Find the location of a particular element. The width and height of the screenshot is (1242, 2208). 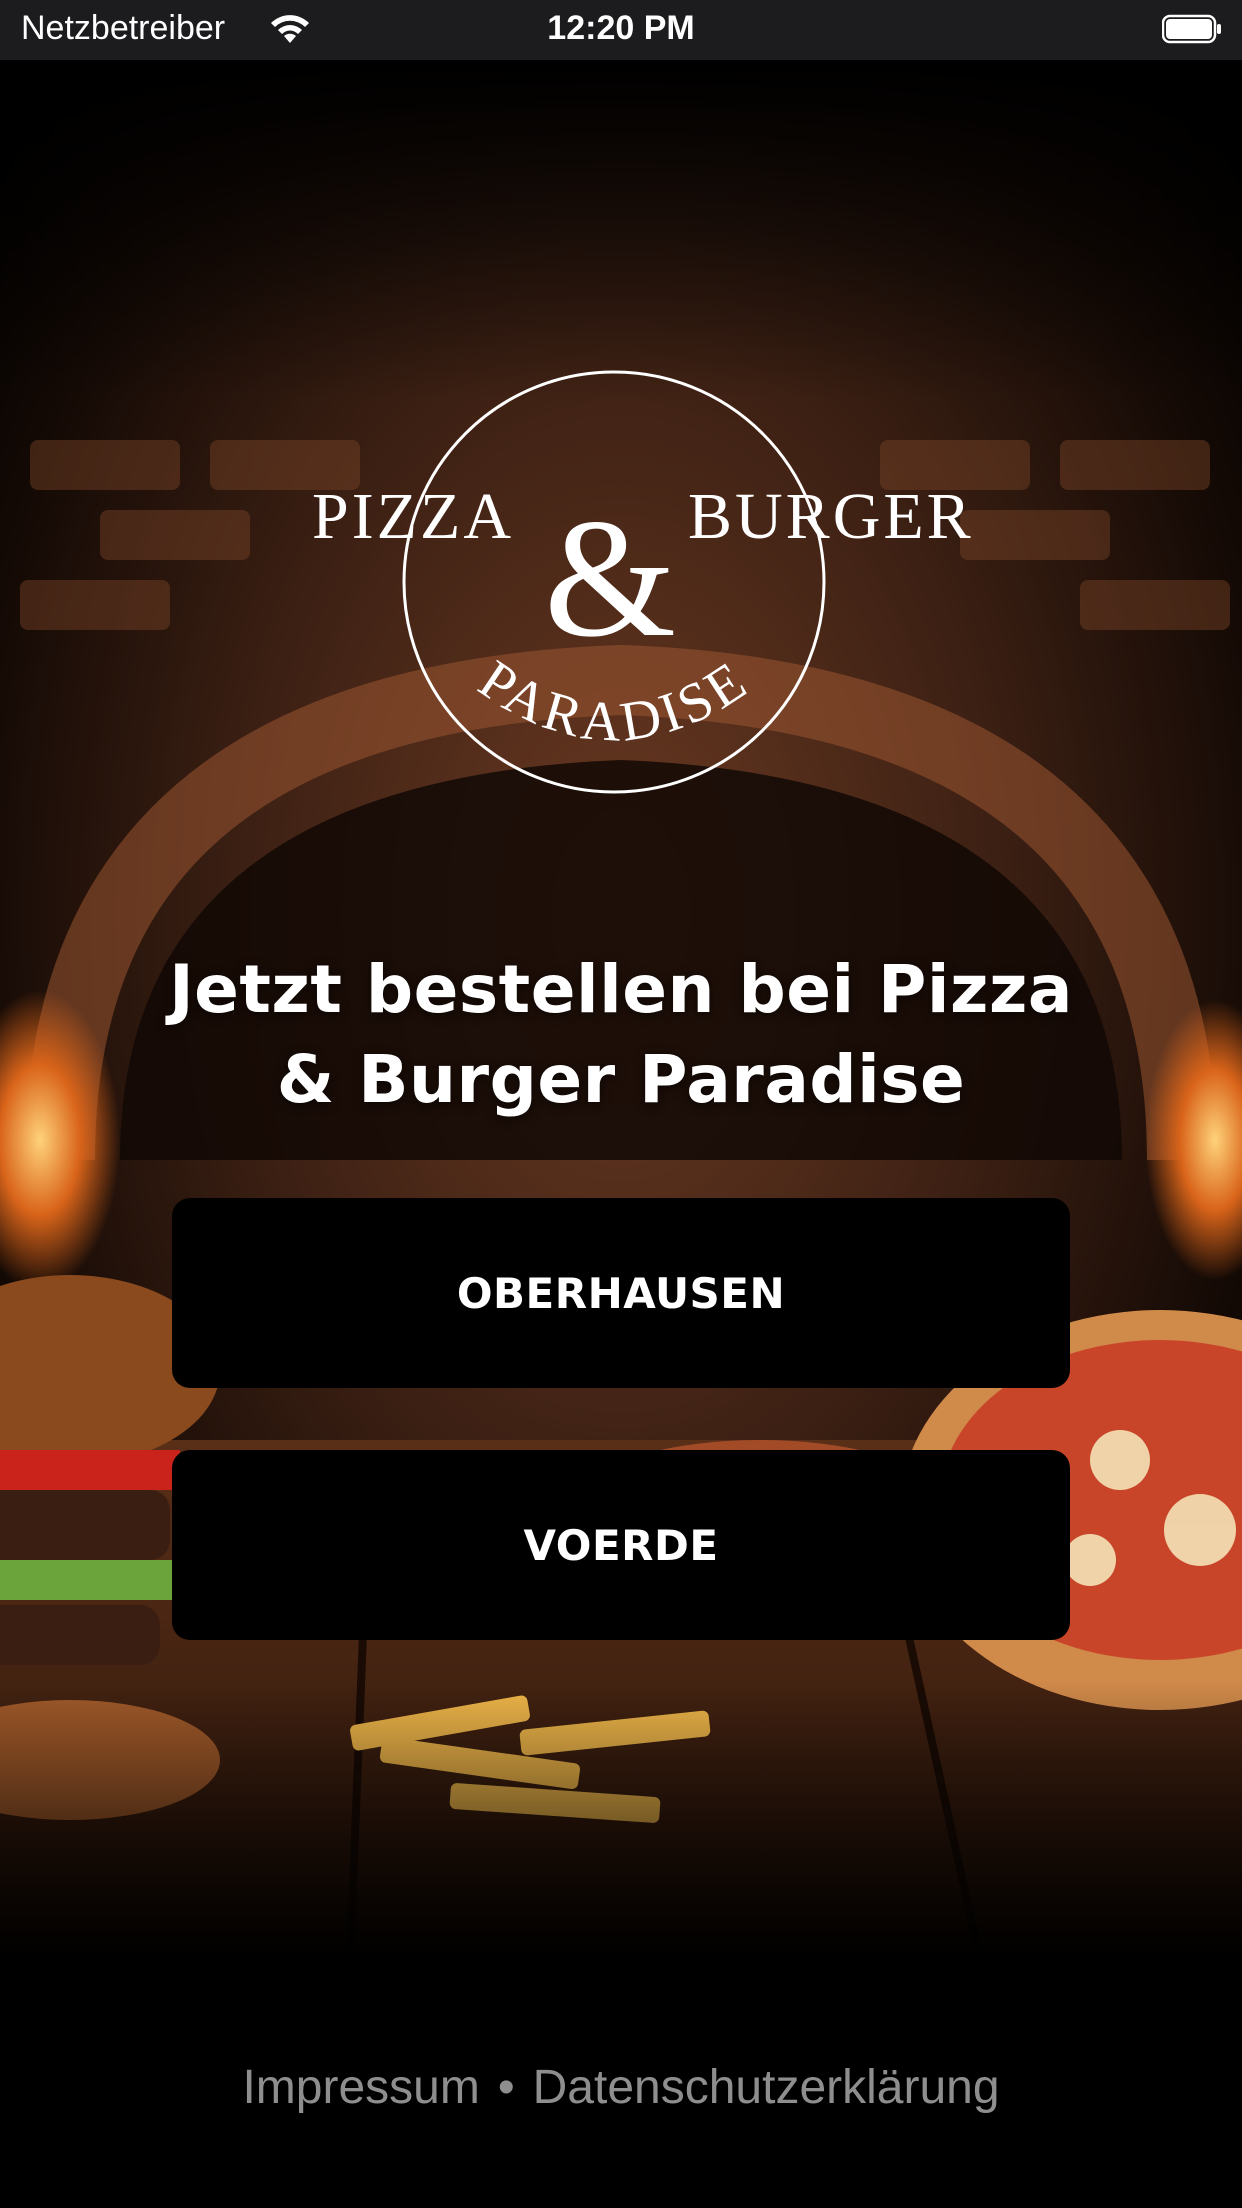

footer-links: Impressum • Datenschutzerklärung is located at coordinates (621, 2087).